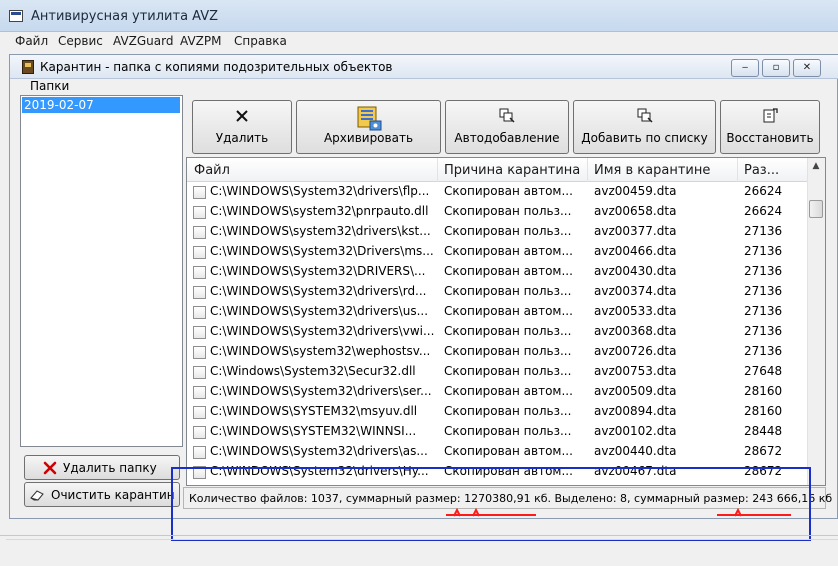 The width and height of the screenshot is (838, 566). I want to click on cell-quarantine-name: avz00459.dta, so click(635, 191).